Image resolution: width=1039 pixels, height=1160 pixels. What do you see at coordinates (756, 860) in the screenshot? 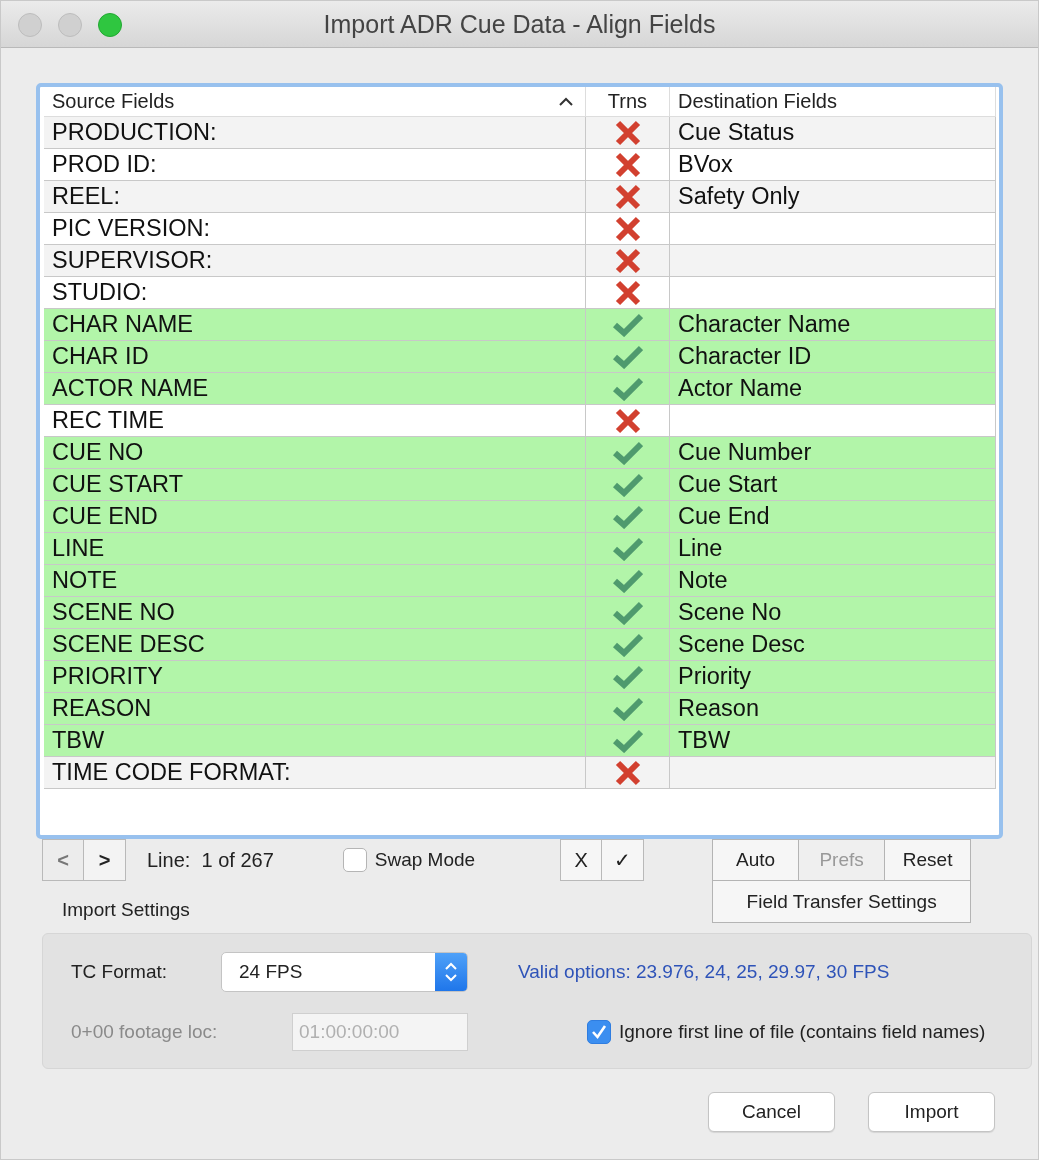
I see `toolbar-button: Auto` at bounding box center [756, 860].